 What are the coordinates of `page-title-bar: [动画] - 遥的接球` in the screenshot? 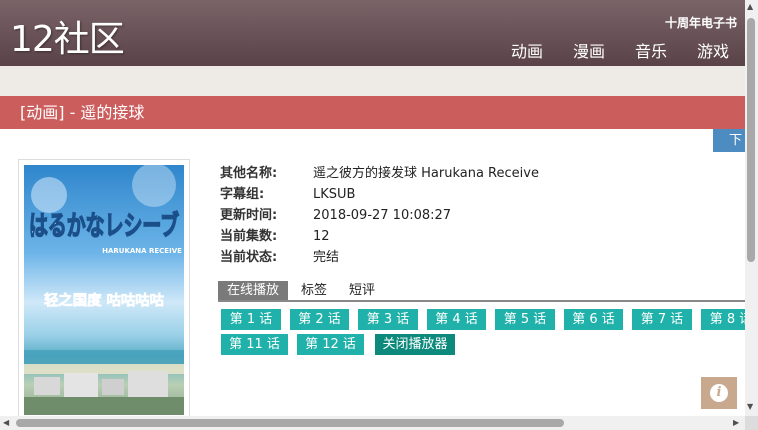 It's located at (372, 112).